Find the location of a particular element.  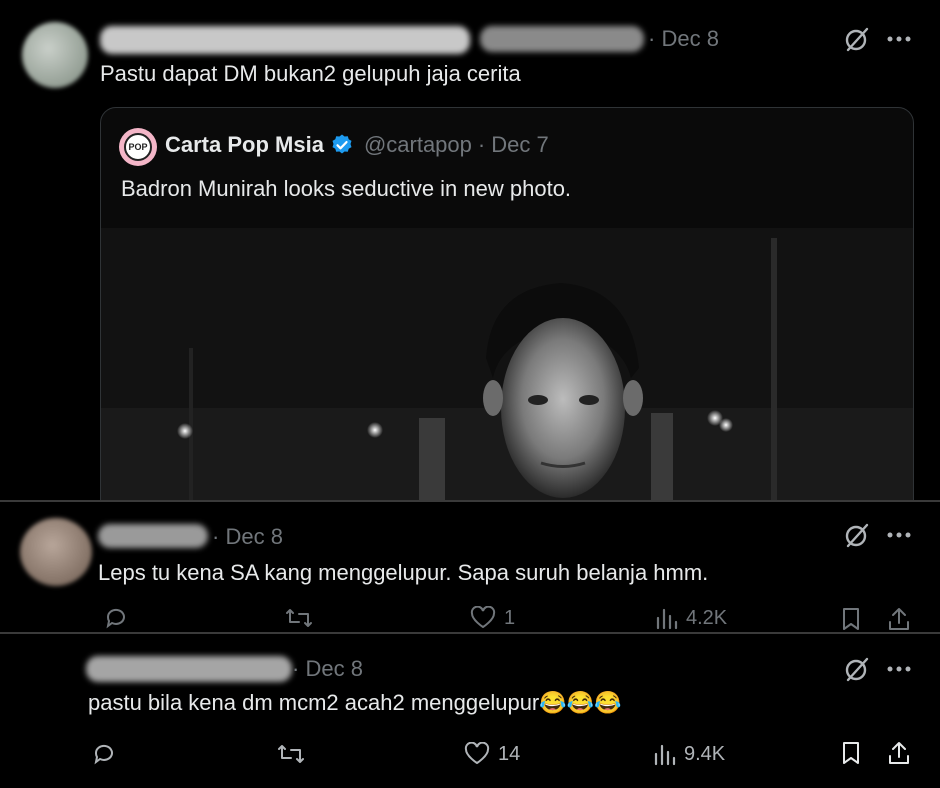

like-count: 14 is located at coordinates (509, 753).